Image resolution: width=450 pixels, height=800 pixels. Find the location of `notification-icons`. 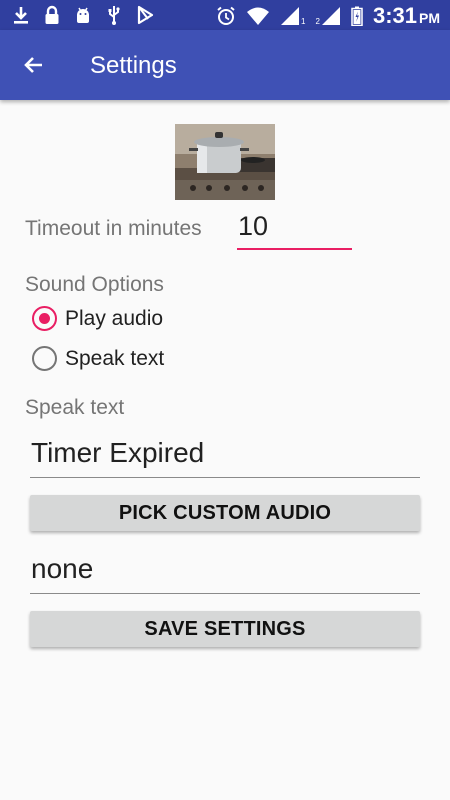

notification-icons is located at coordinates (83, 15).